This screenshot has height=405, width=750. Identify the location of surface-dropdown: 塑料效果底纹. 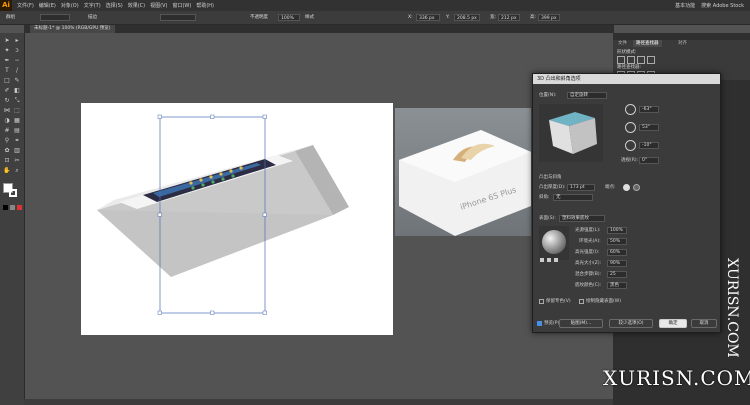
(582, 218).